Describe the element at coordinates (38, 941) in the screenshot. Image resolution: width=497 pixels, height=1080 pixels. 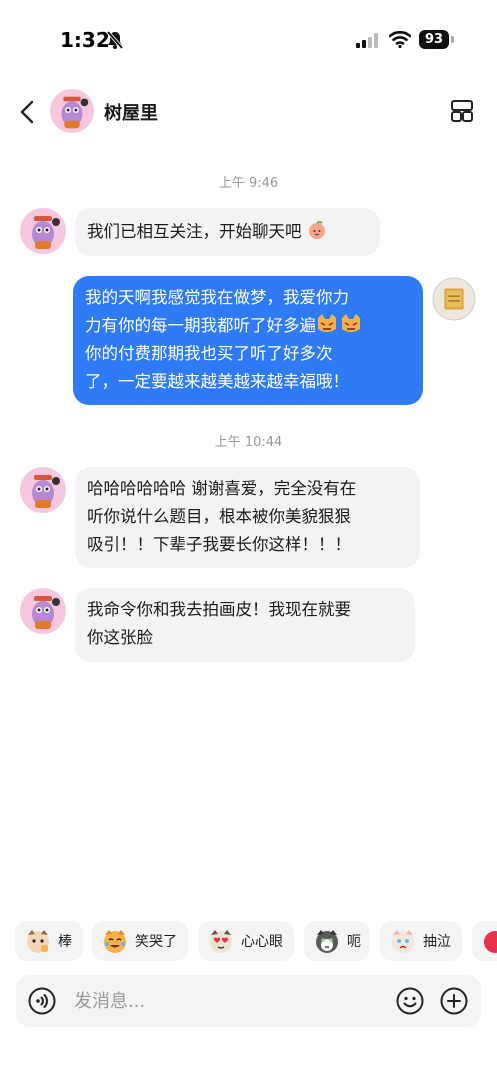
I see `cat-thumbs-up-icon` at that location.